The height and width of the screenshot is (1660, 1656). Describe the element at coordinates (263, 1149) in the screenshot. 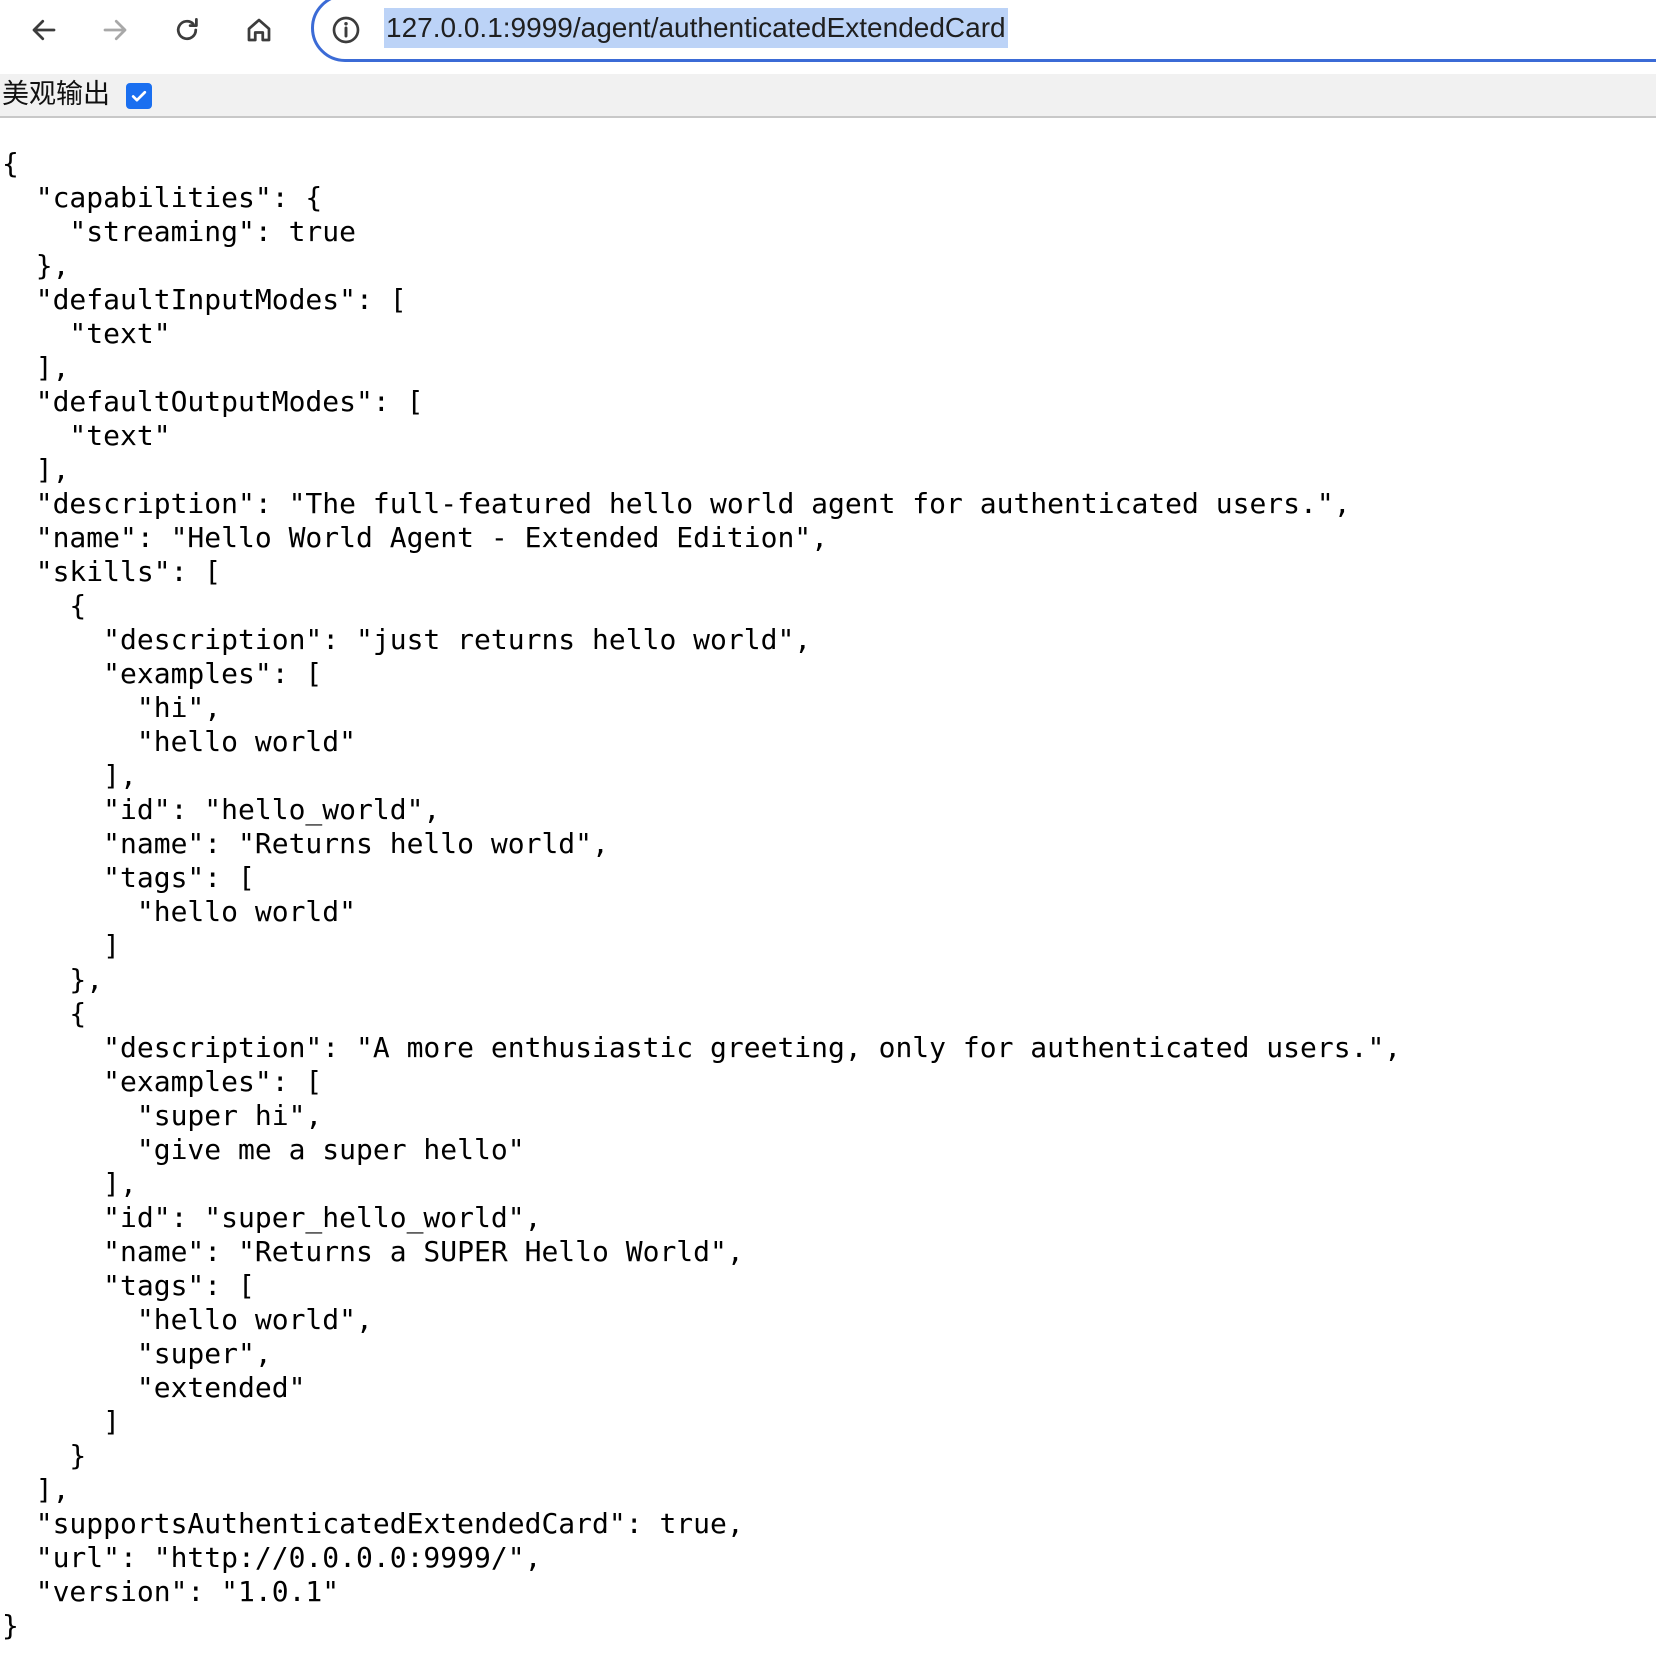

I see `json-line: "give me a super hello"` at that location.